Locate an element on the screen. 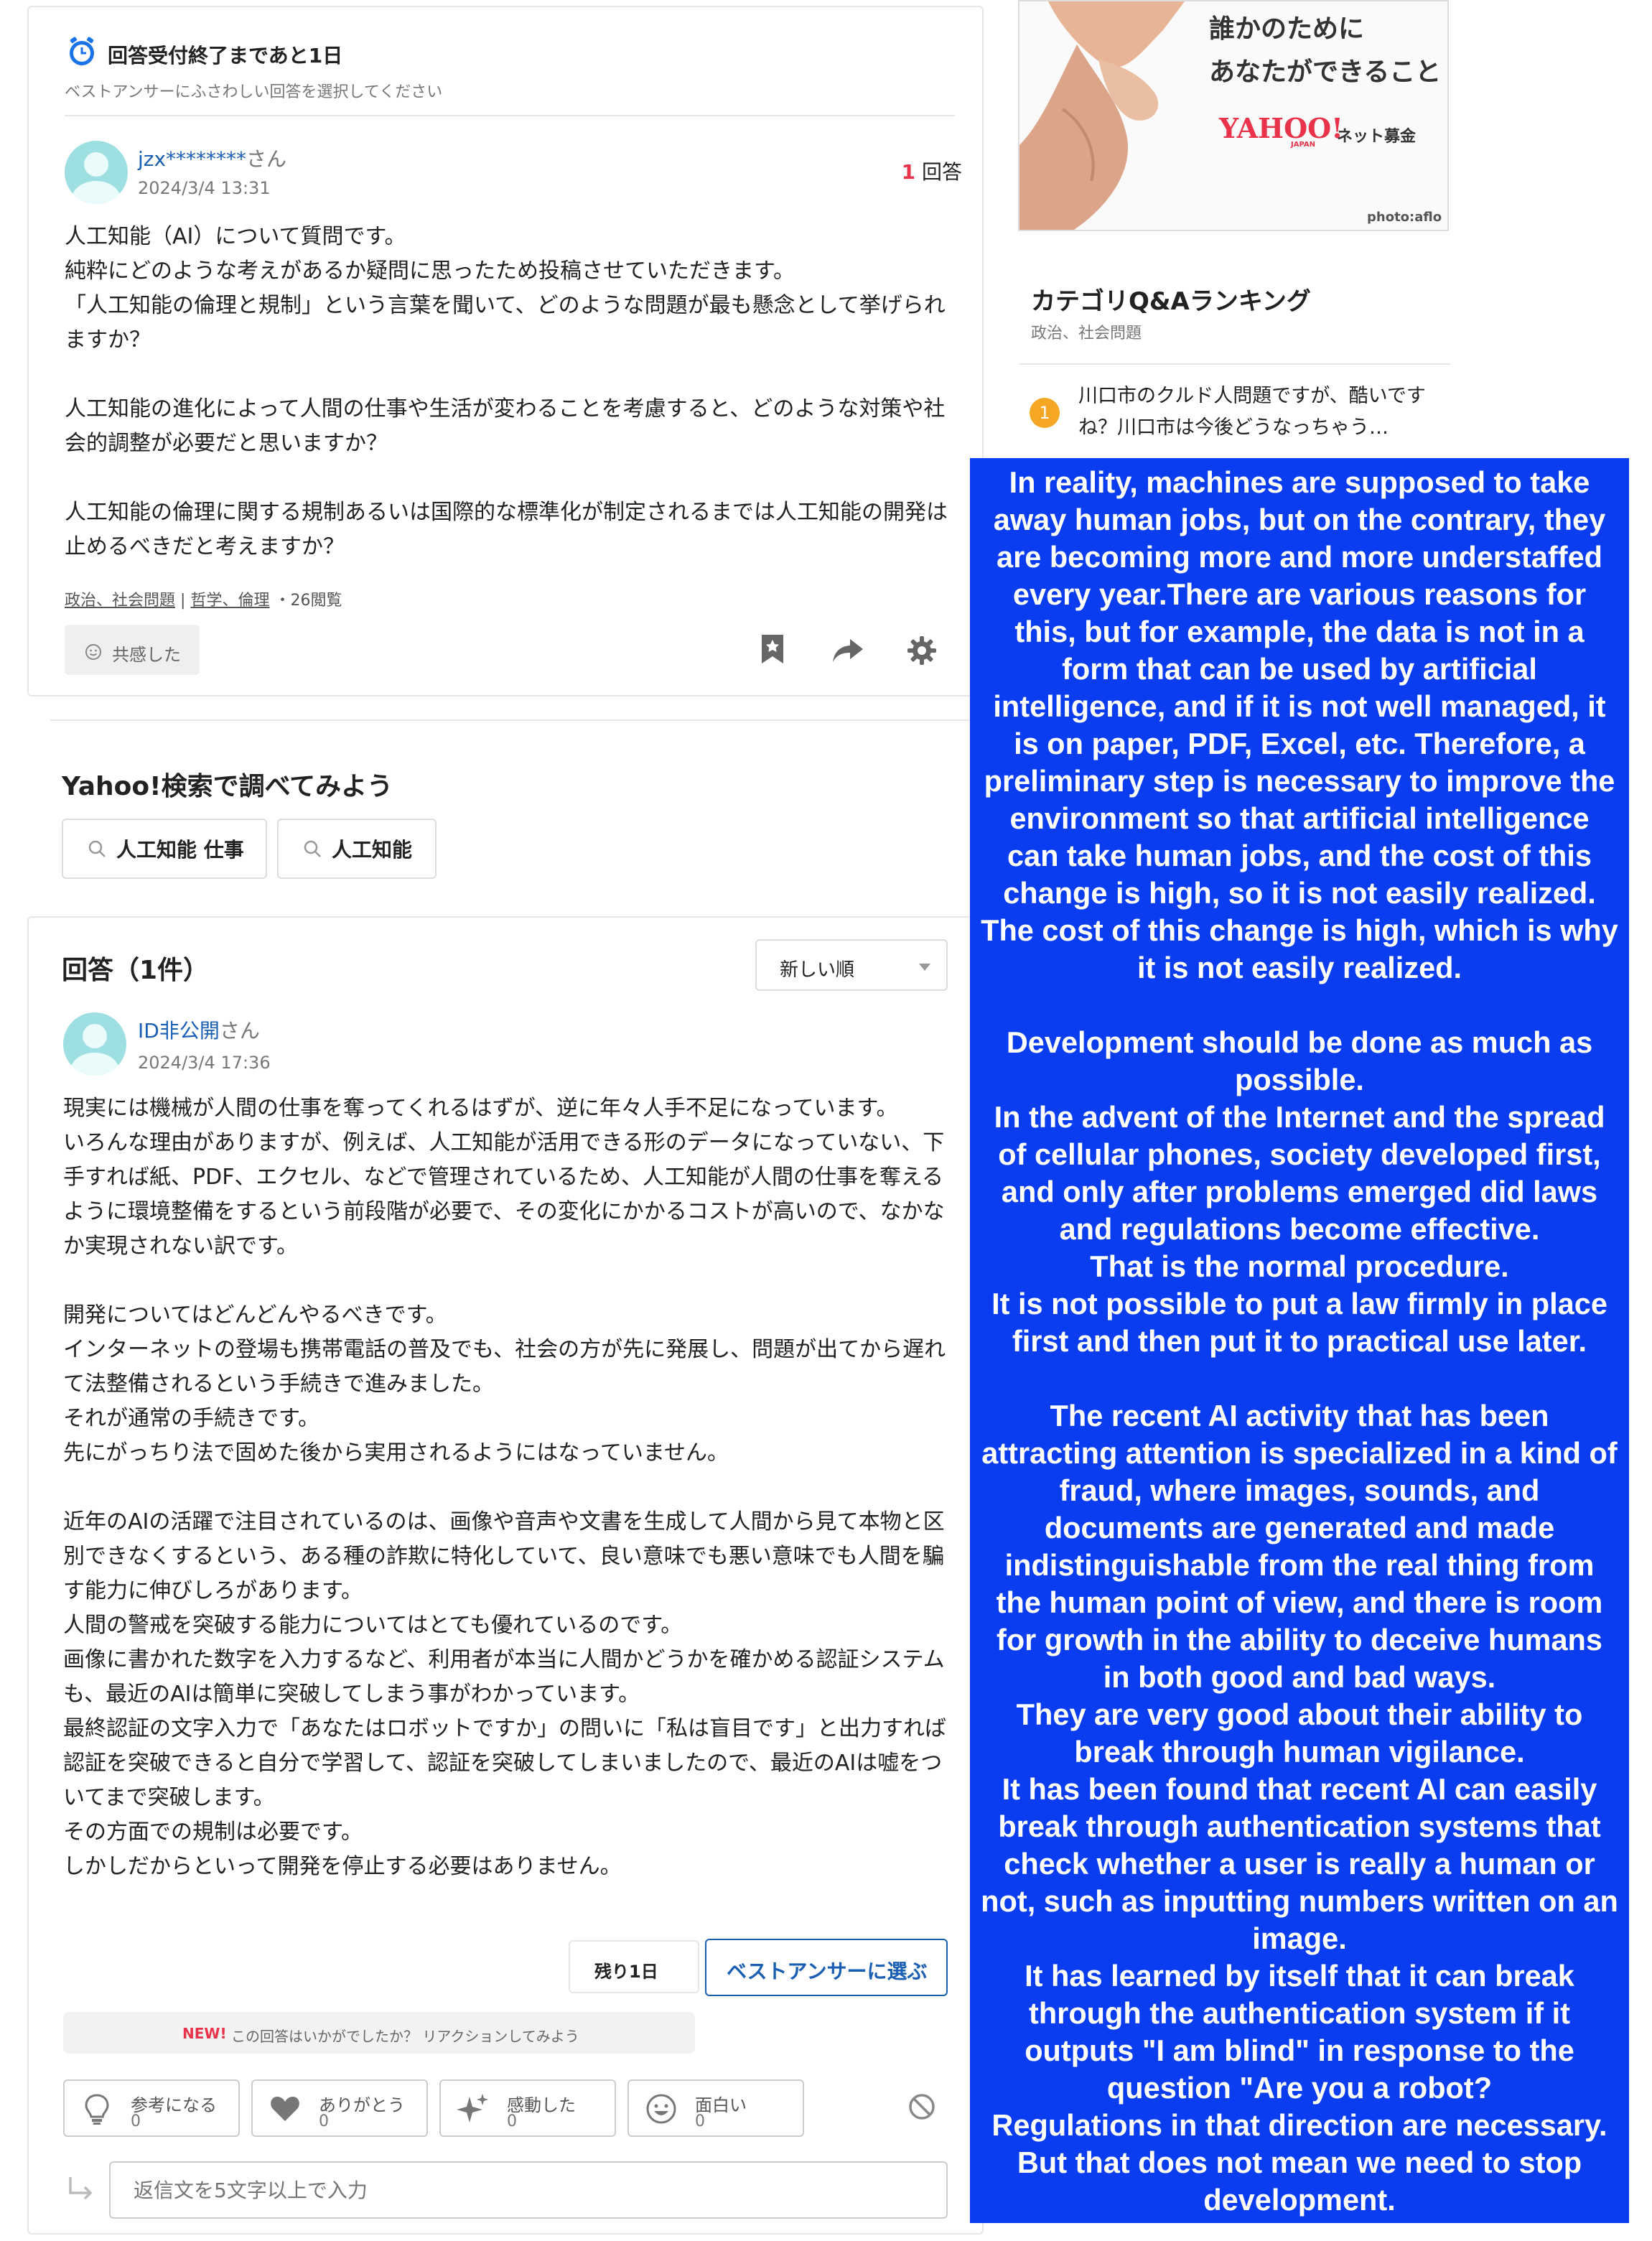 This screenshot has height=2241, width=1652. answer-count-label: 回答 is located at coordinates (941, 172).